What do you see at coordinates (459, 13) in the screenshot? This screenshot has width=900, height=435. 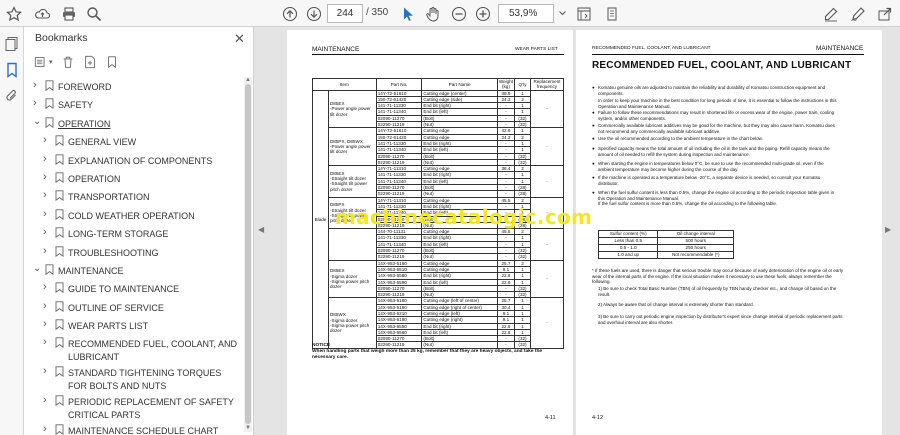 I see `zoom-out-icon` at bounding box center [459, 13].